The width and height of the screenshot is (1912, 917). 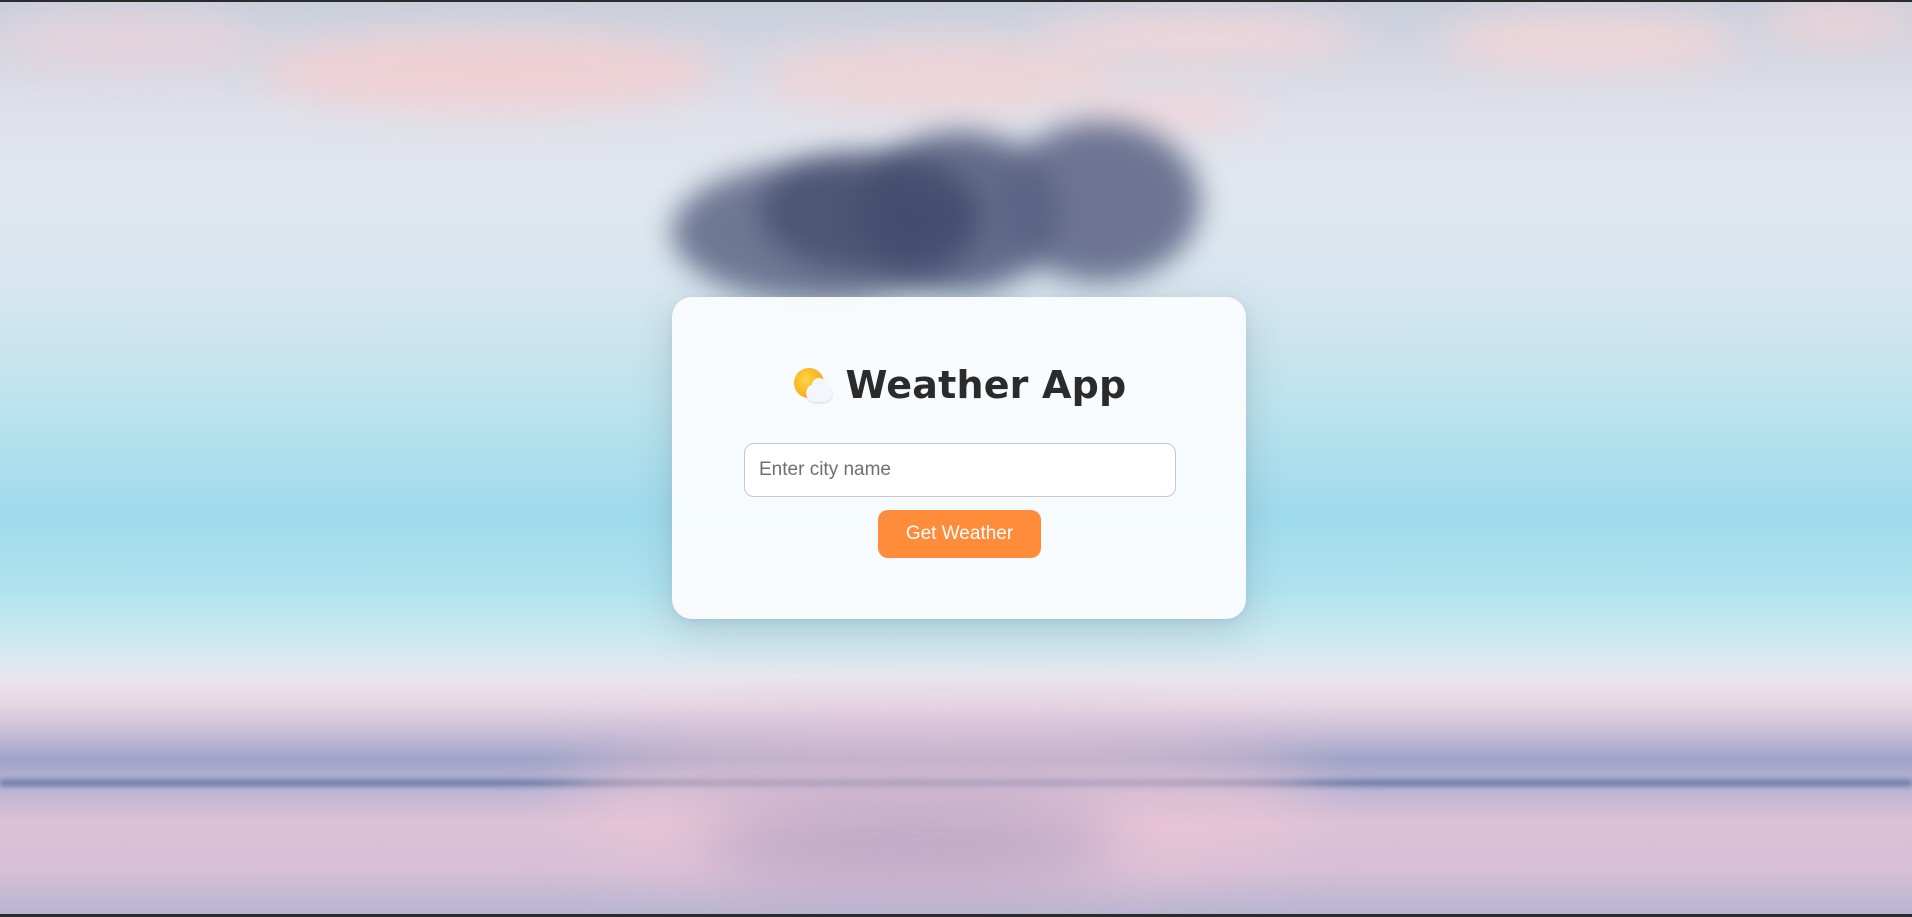 I want to click on weather-card: Weather App Get Weather, so click(x=959, y=458).